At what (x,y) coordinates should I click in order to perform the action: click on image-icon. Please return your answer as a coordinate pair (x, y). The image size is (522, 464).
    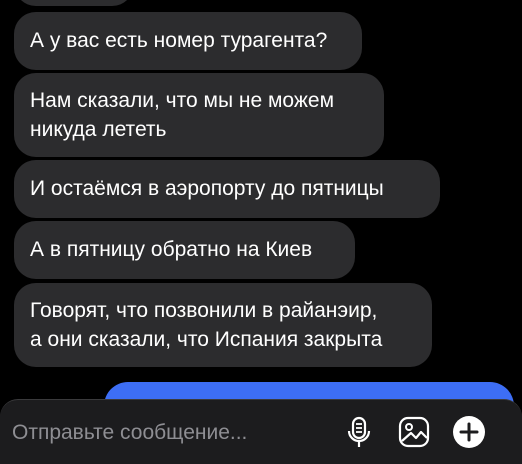
    Looking at the image, I should click on (414, 432).